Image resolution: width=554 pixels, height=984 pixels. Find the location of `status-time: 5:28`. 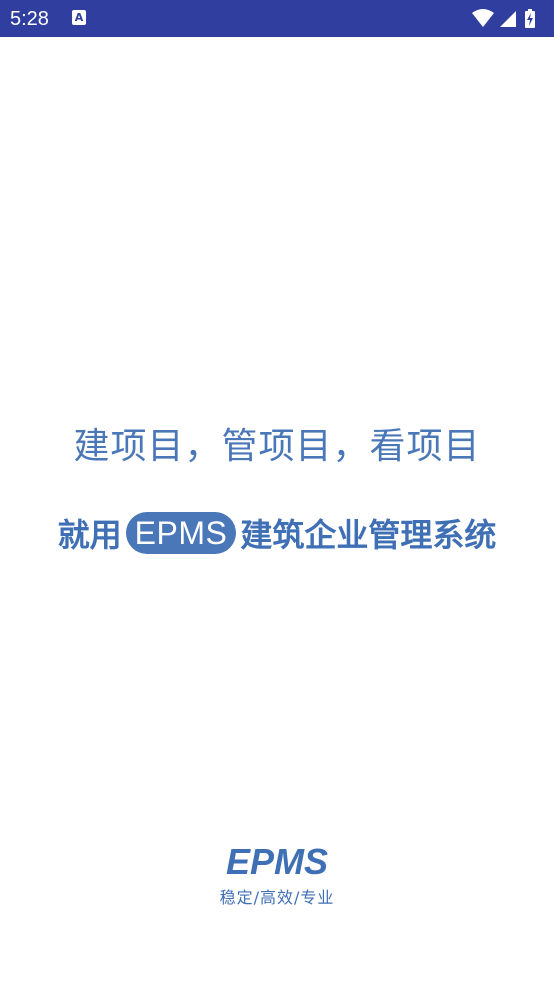

status-time: 5:28 is located at coordinates (29, 19).